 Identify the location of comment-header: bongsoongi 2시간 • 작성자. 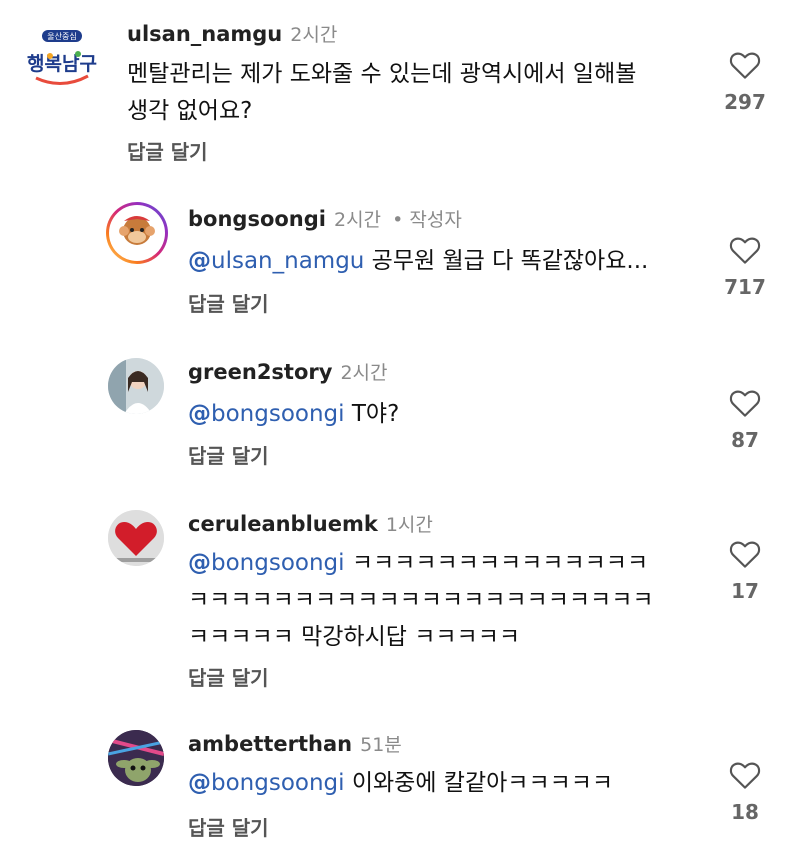
(325, 218).